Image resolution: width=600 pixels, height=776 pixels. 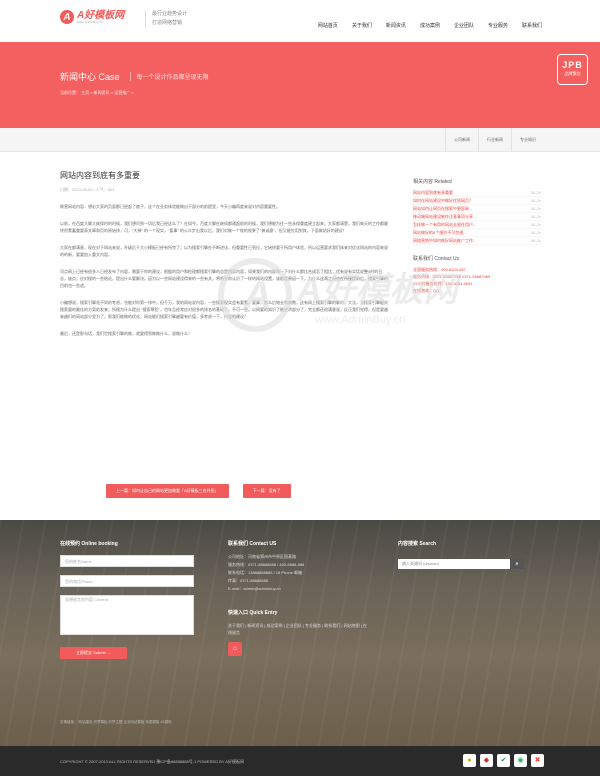 I want to click on search-input: 输入关键词 Keyword, so click(x=454, y=564).